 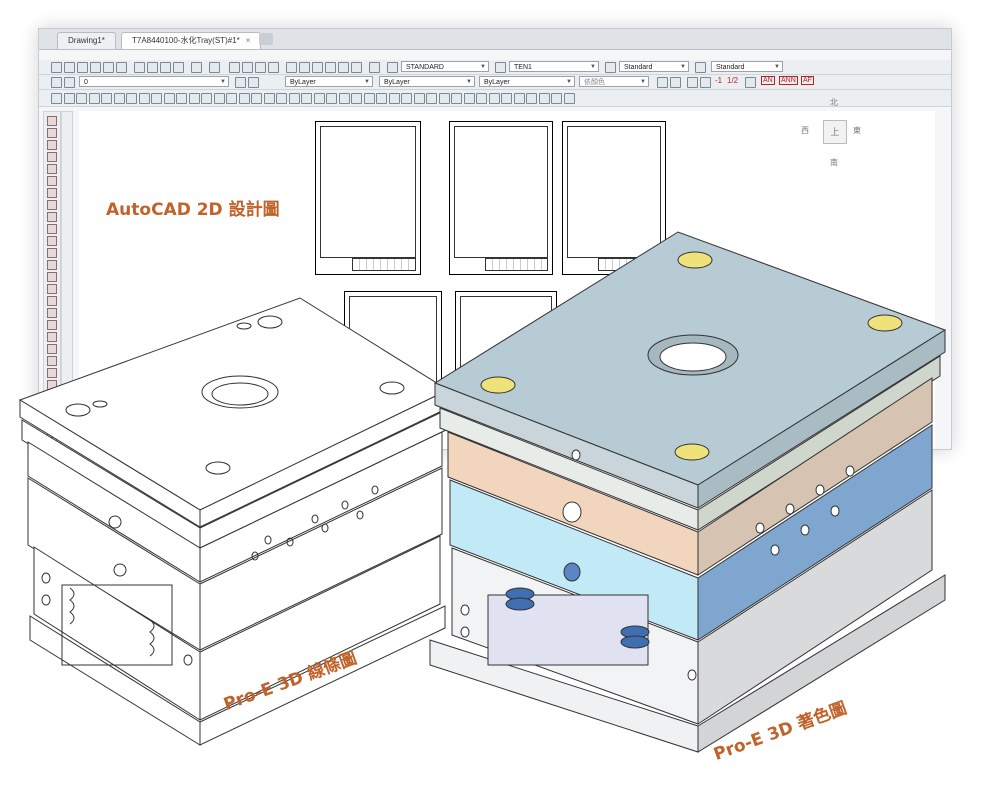 What do you see at coordinates (193, 210) in the screenshot?
I see `autocad-label: AutoCAD 2D 設計圖` at bounding box center [193, 210].